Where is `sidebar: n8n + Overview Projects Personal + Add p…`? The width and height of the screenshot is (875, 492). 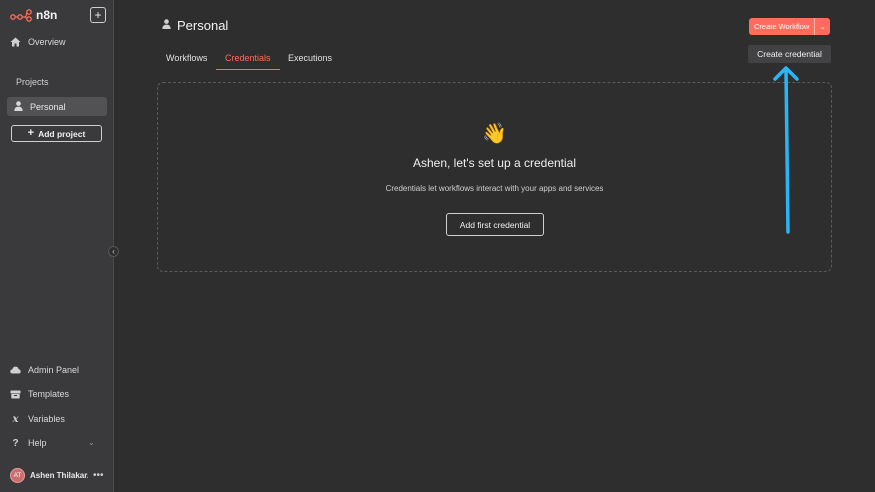 sidebar: n8n + Overview Projects Personal + Add p… is located at coordinates (57, 246).